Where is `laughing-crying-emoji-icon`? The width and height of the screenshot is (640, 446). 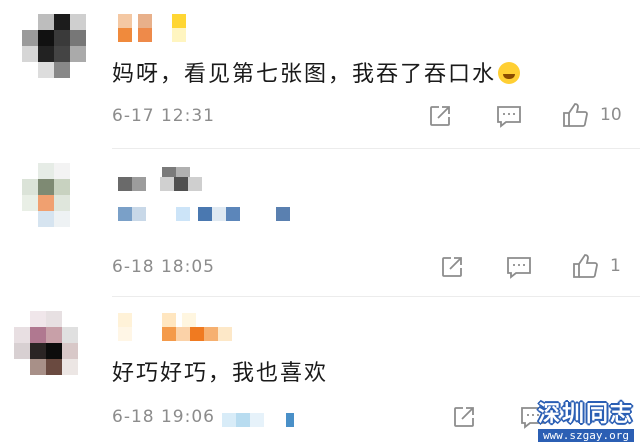
laughing-crying-emoji-icon is located at coordinates (509, 73).